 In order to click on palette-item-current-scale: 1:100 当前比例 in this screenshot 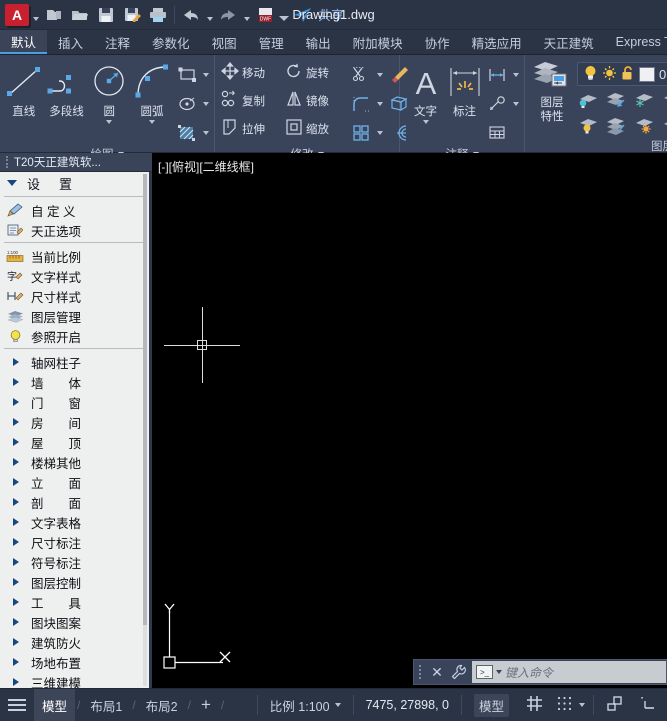, I will do `click(74, 256)`.